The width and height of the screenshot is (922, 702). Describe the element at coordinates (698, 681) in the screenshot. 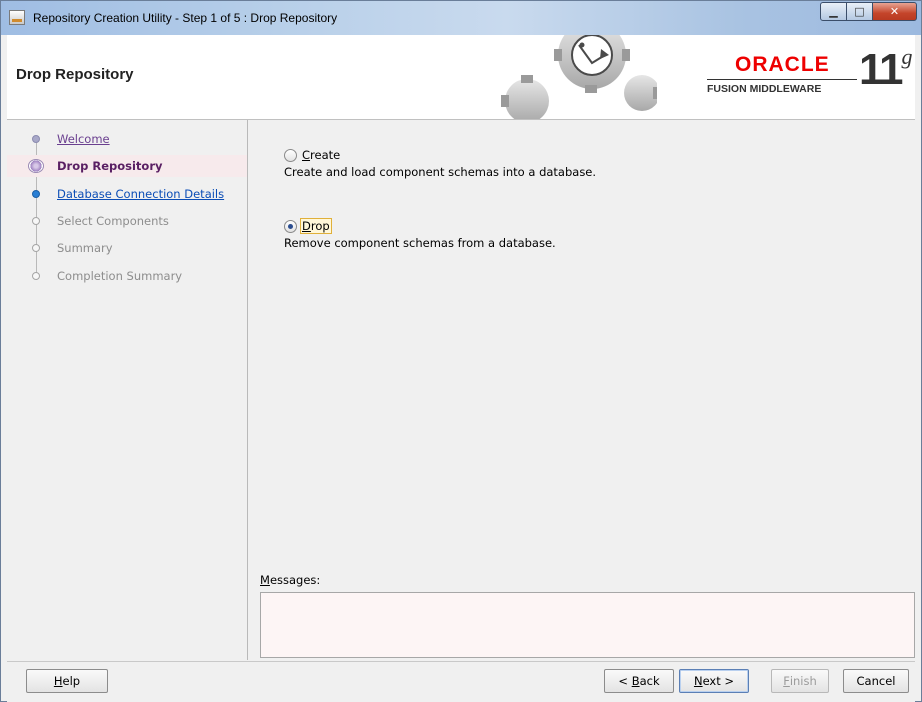

I see `next-mnemonic: N` at that location.